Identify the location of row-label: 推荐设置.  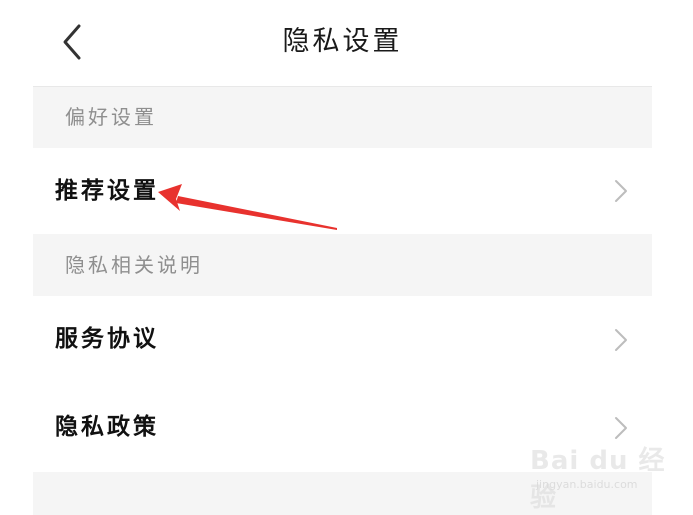
(107, 190).